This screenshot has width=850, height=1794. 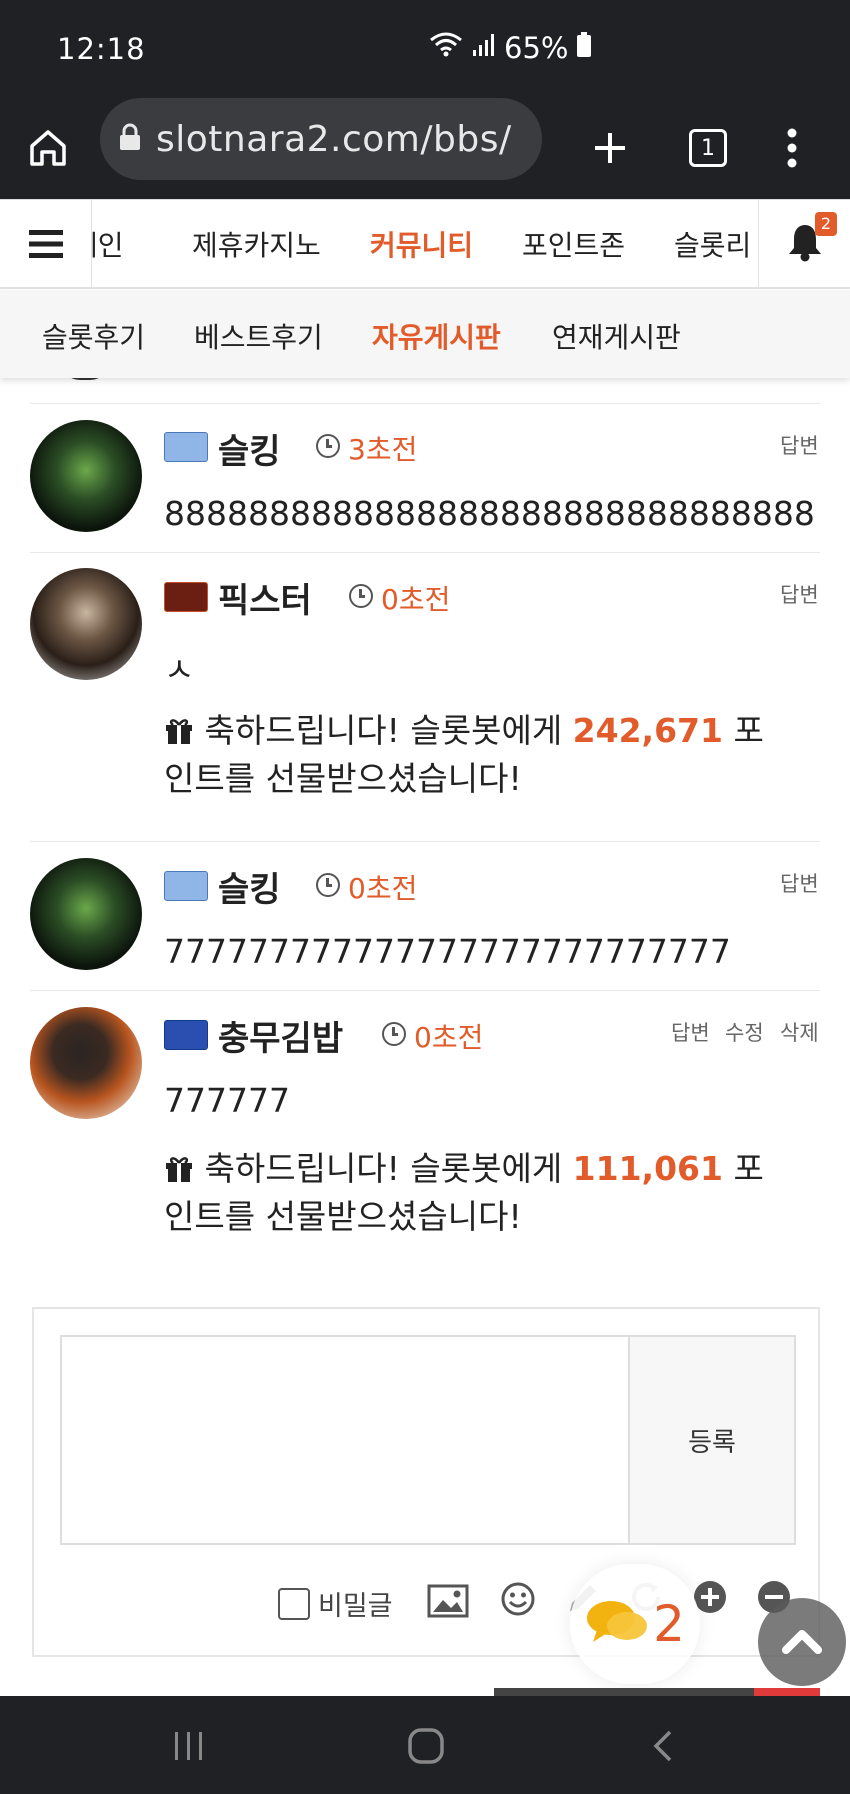 I want to click on comment-username: 픽스터, so click(x=265, y=597).